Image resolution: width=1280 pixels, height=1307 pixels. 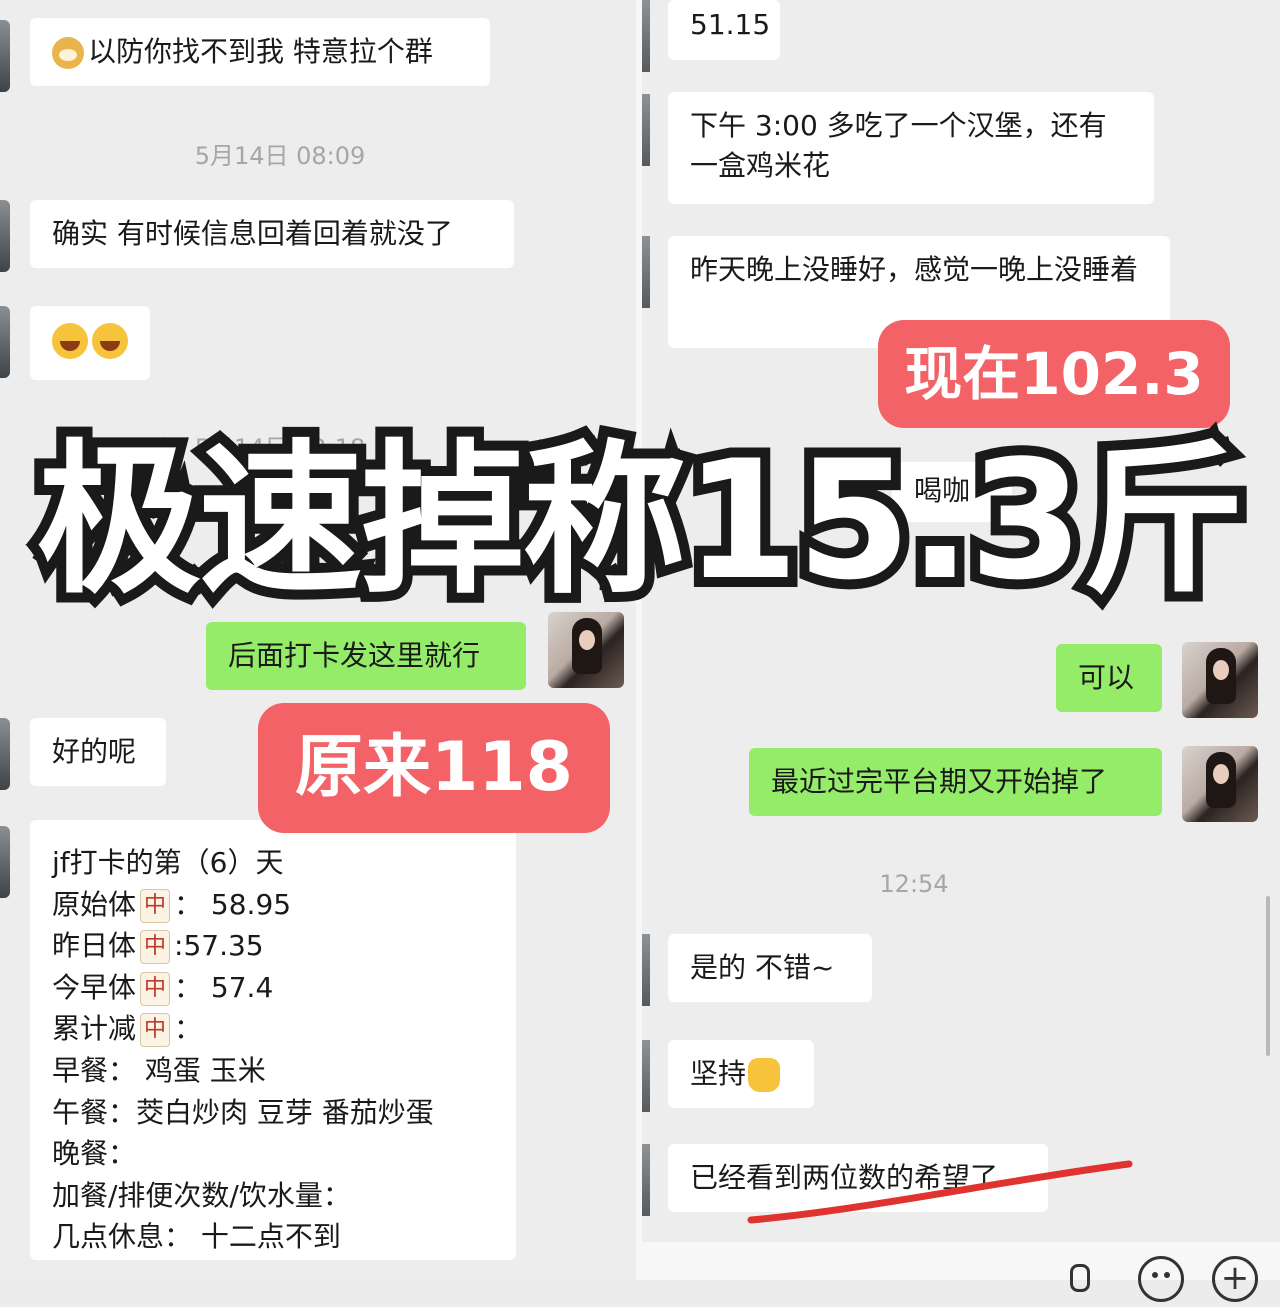 What do you see at coordinates (730, 24) in the screenshot?
I see `message-text: 51.15` at bounding box center [730, 24].